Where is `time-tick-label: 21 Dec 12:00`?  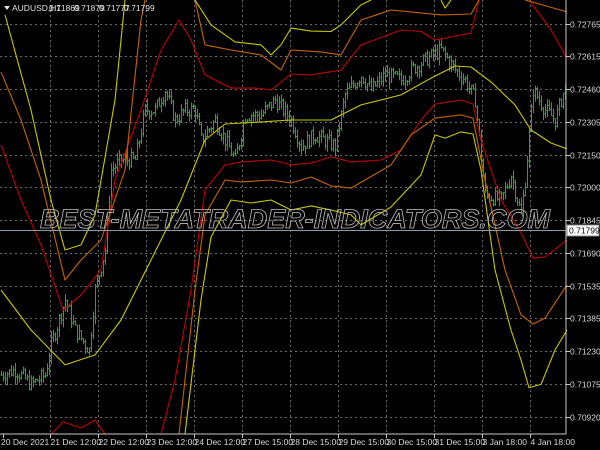 time-tick-label: 21 Dec 12:00 is located at coordinates (76, 442).